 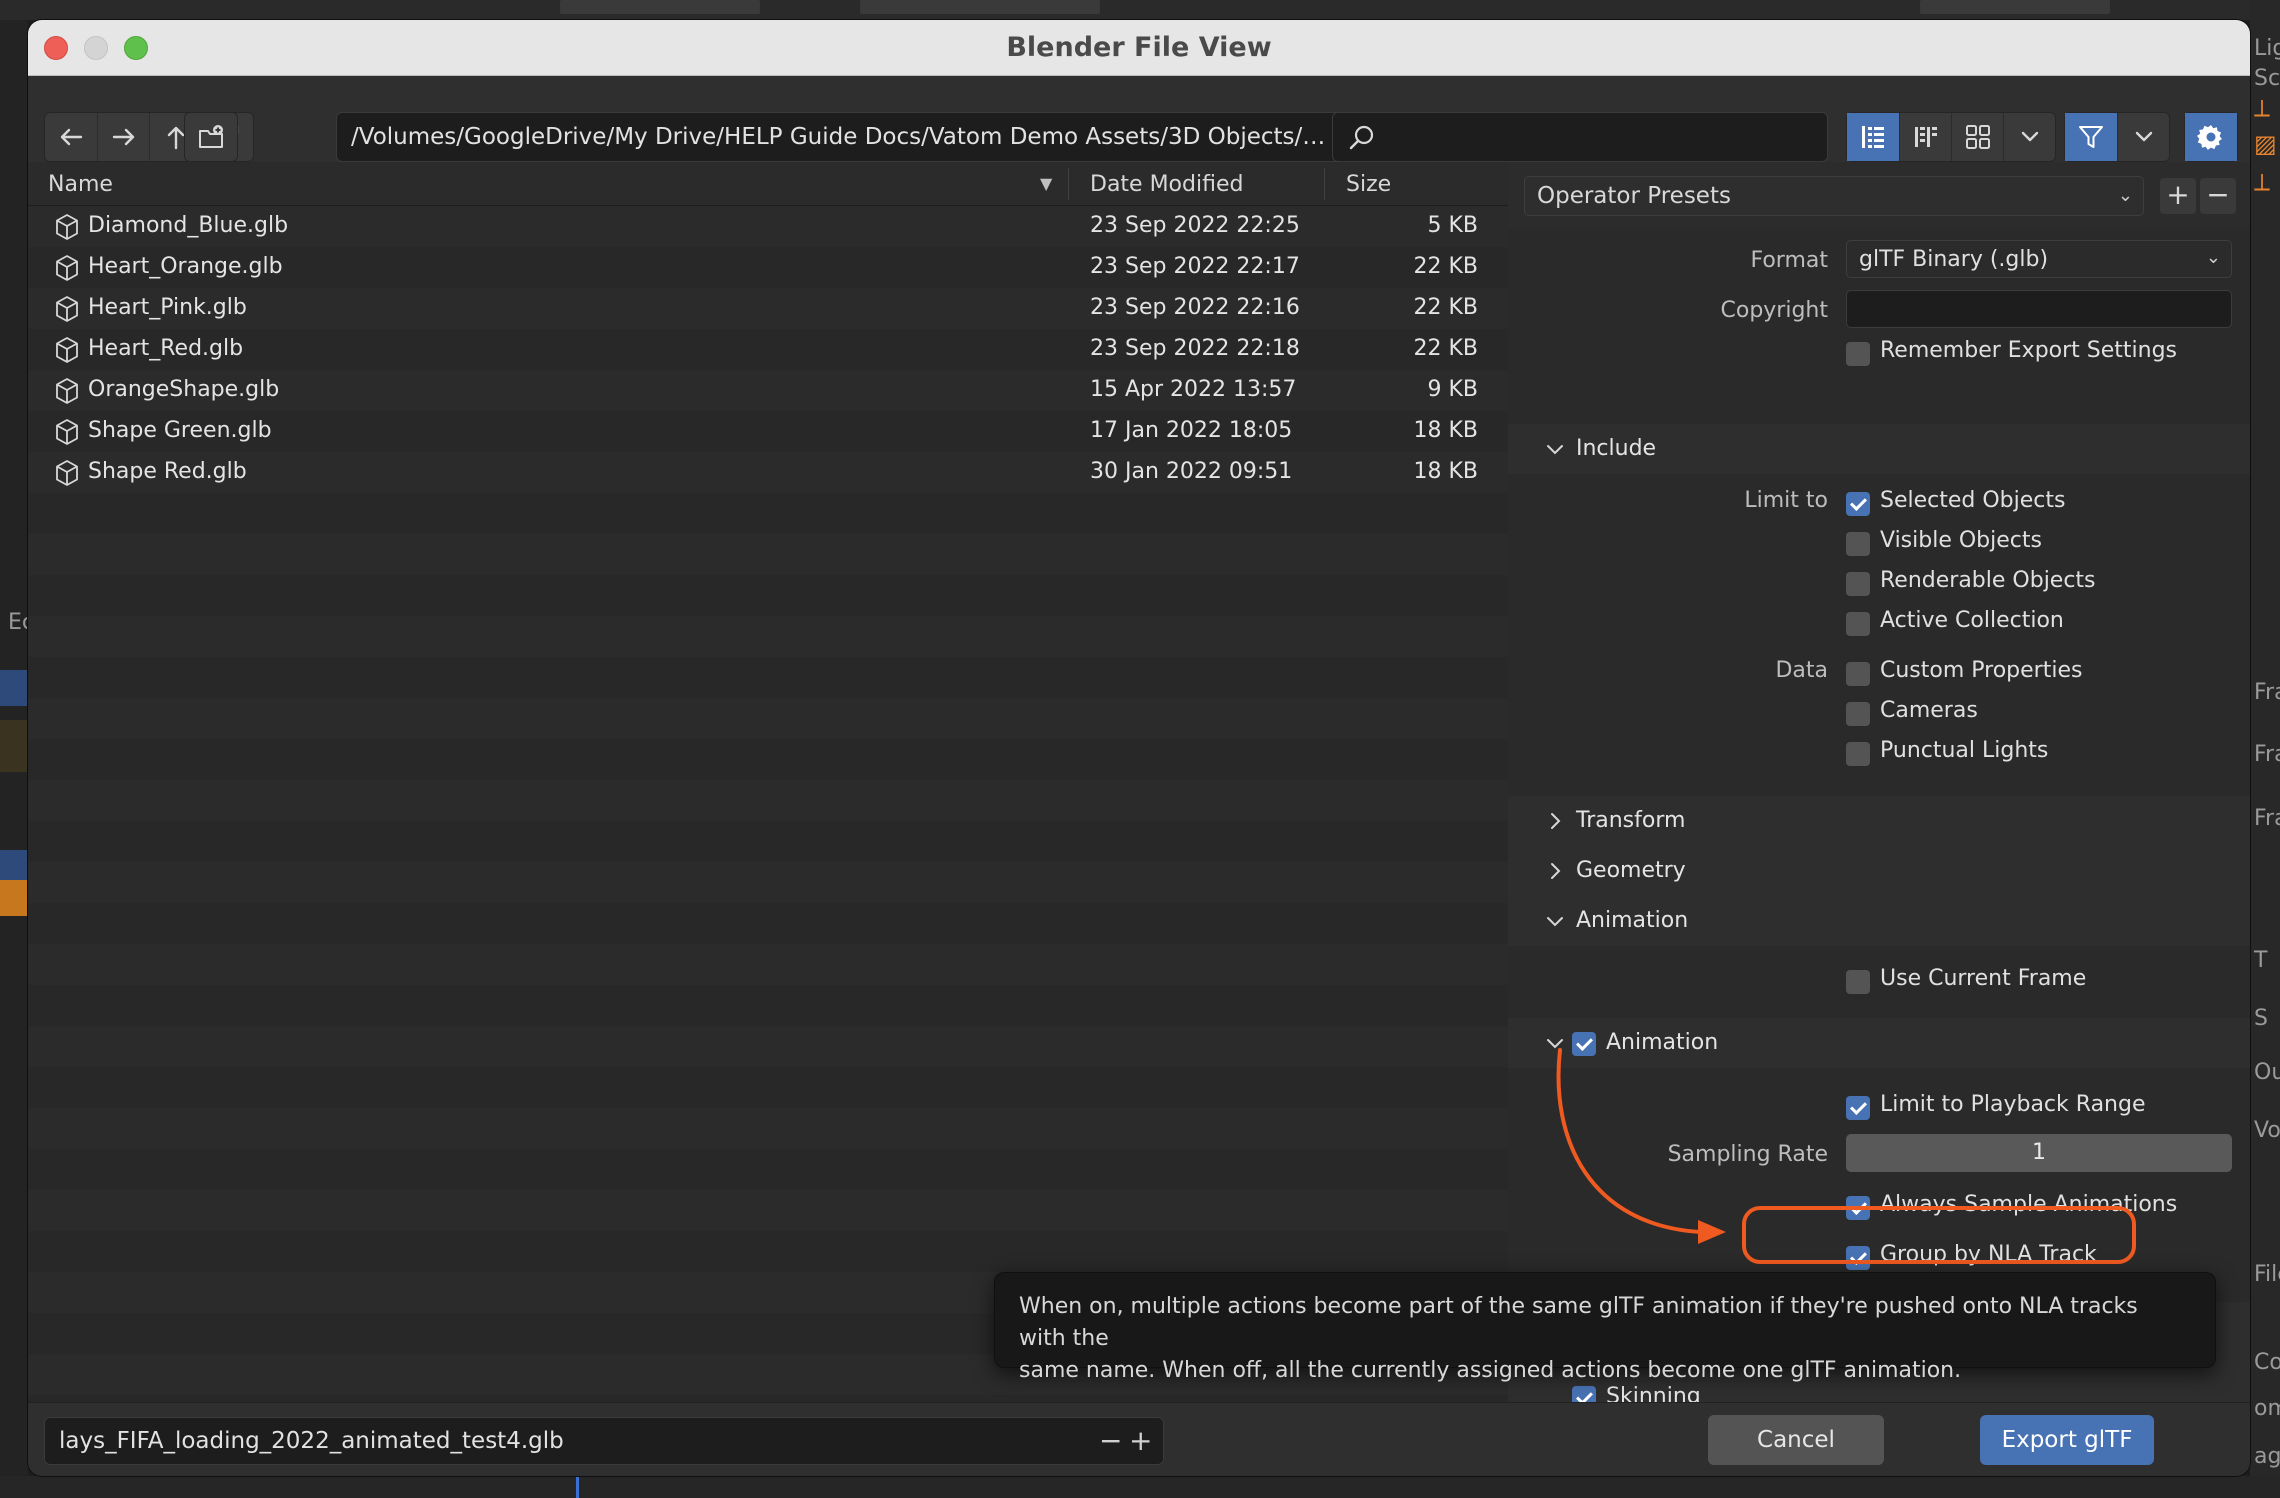 I want to click on renderable-objects-label: Renderable Objects, so click(x=1988, y=580).